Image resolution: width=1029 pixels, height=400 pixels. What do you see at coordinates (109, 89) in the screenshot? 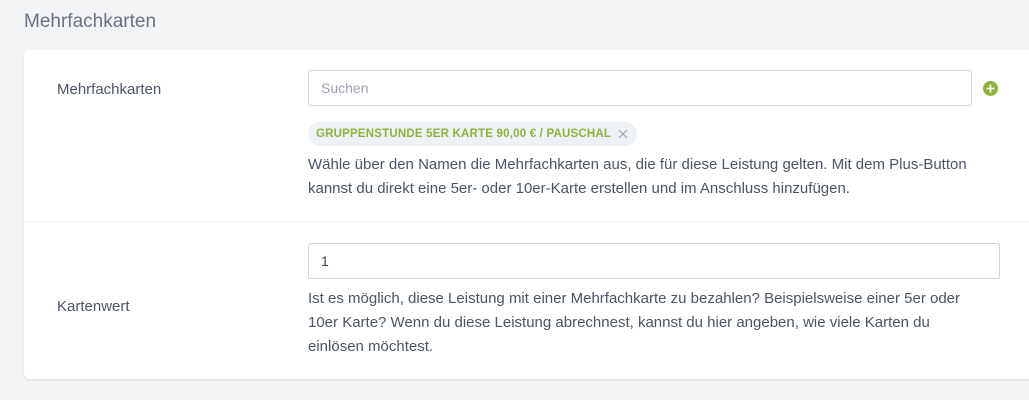
I see `mehrfachkarten-label: Mehrfachkarten` at bounding box center [109, 89].